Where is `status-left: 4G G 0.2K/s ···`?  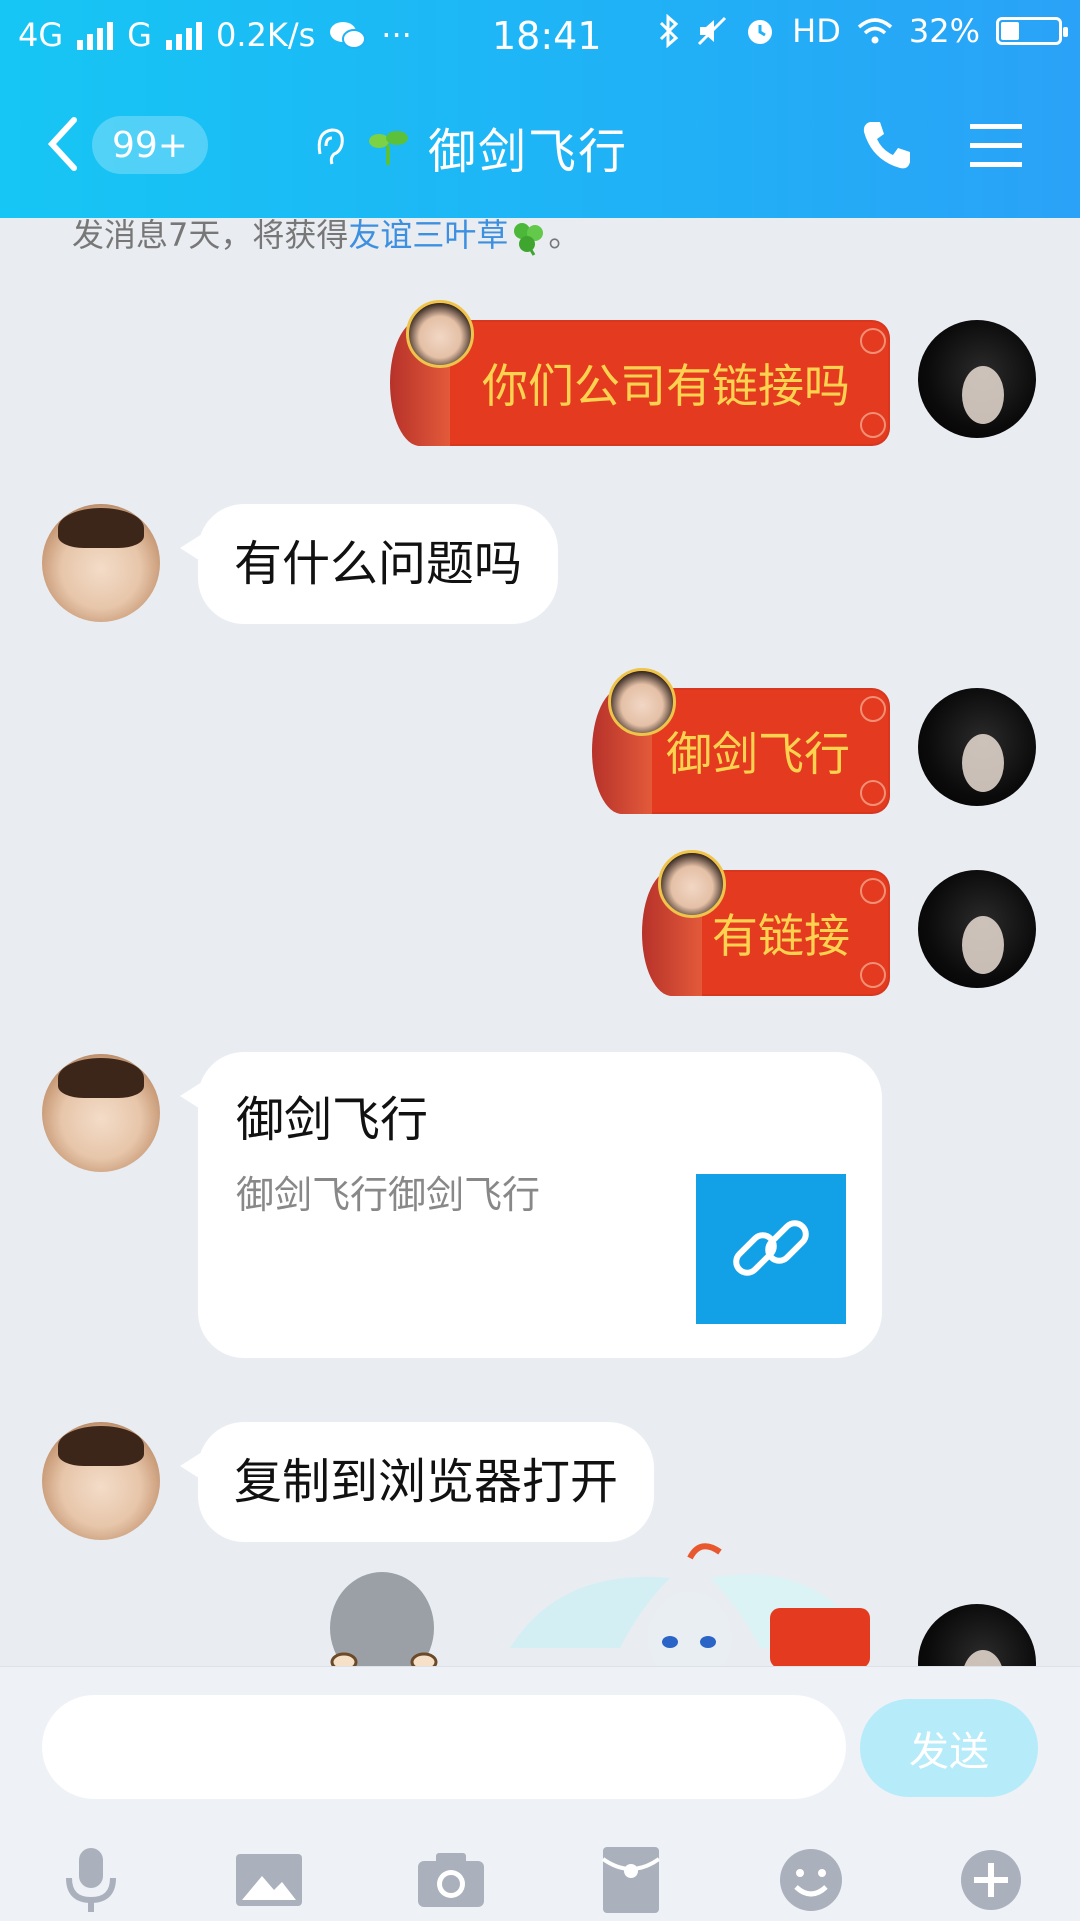 status-left: 4G G 0.2K/s ··· is located at coordinates (215, 35).